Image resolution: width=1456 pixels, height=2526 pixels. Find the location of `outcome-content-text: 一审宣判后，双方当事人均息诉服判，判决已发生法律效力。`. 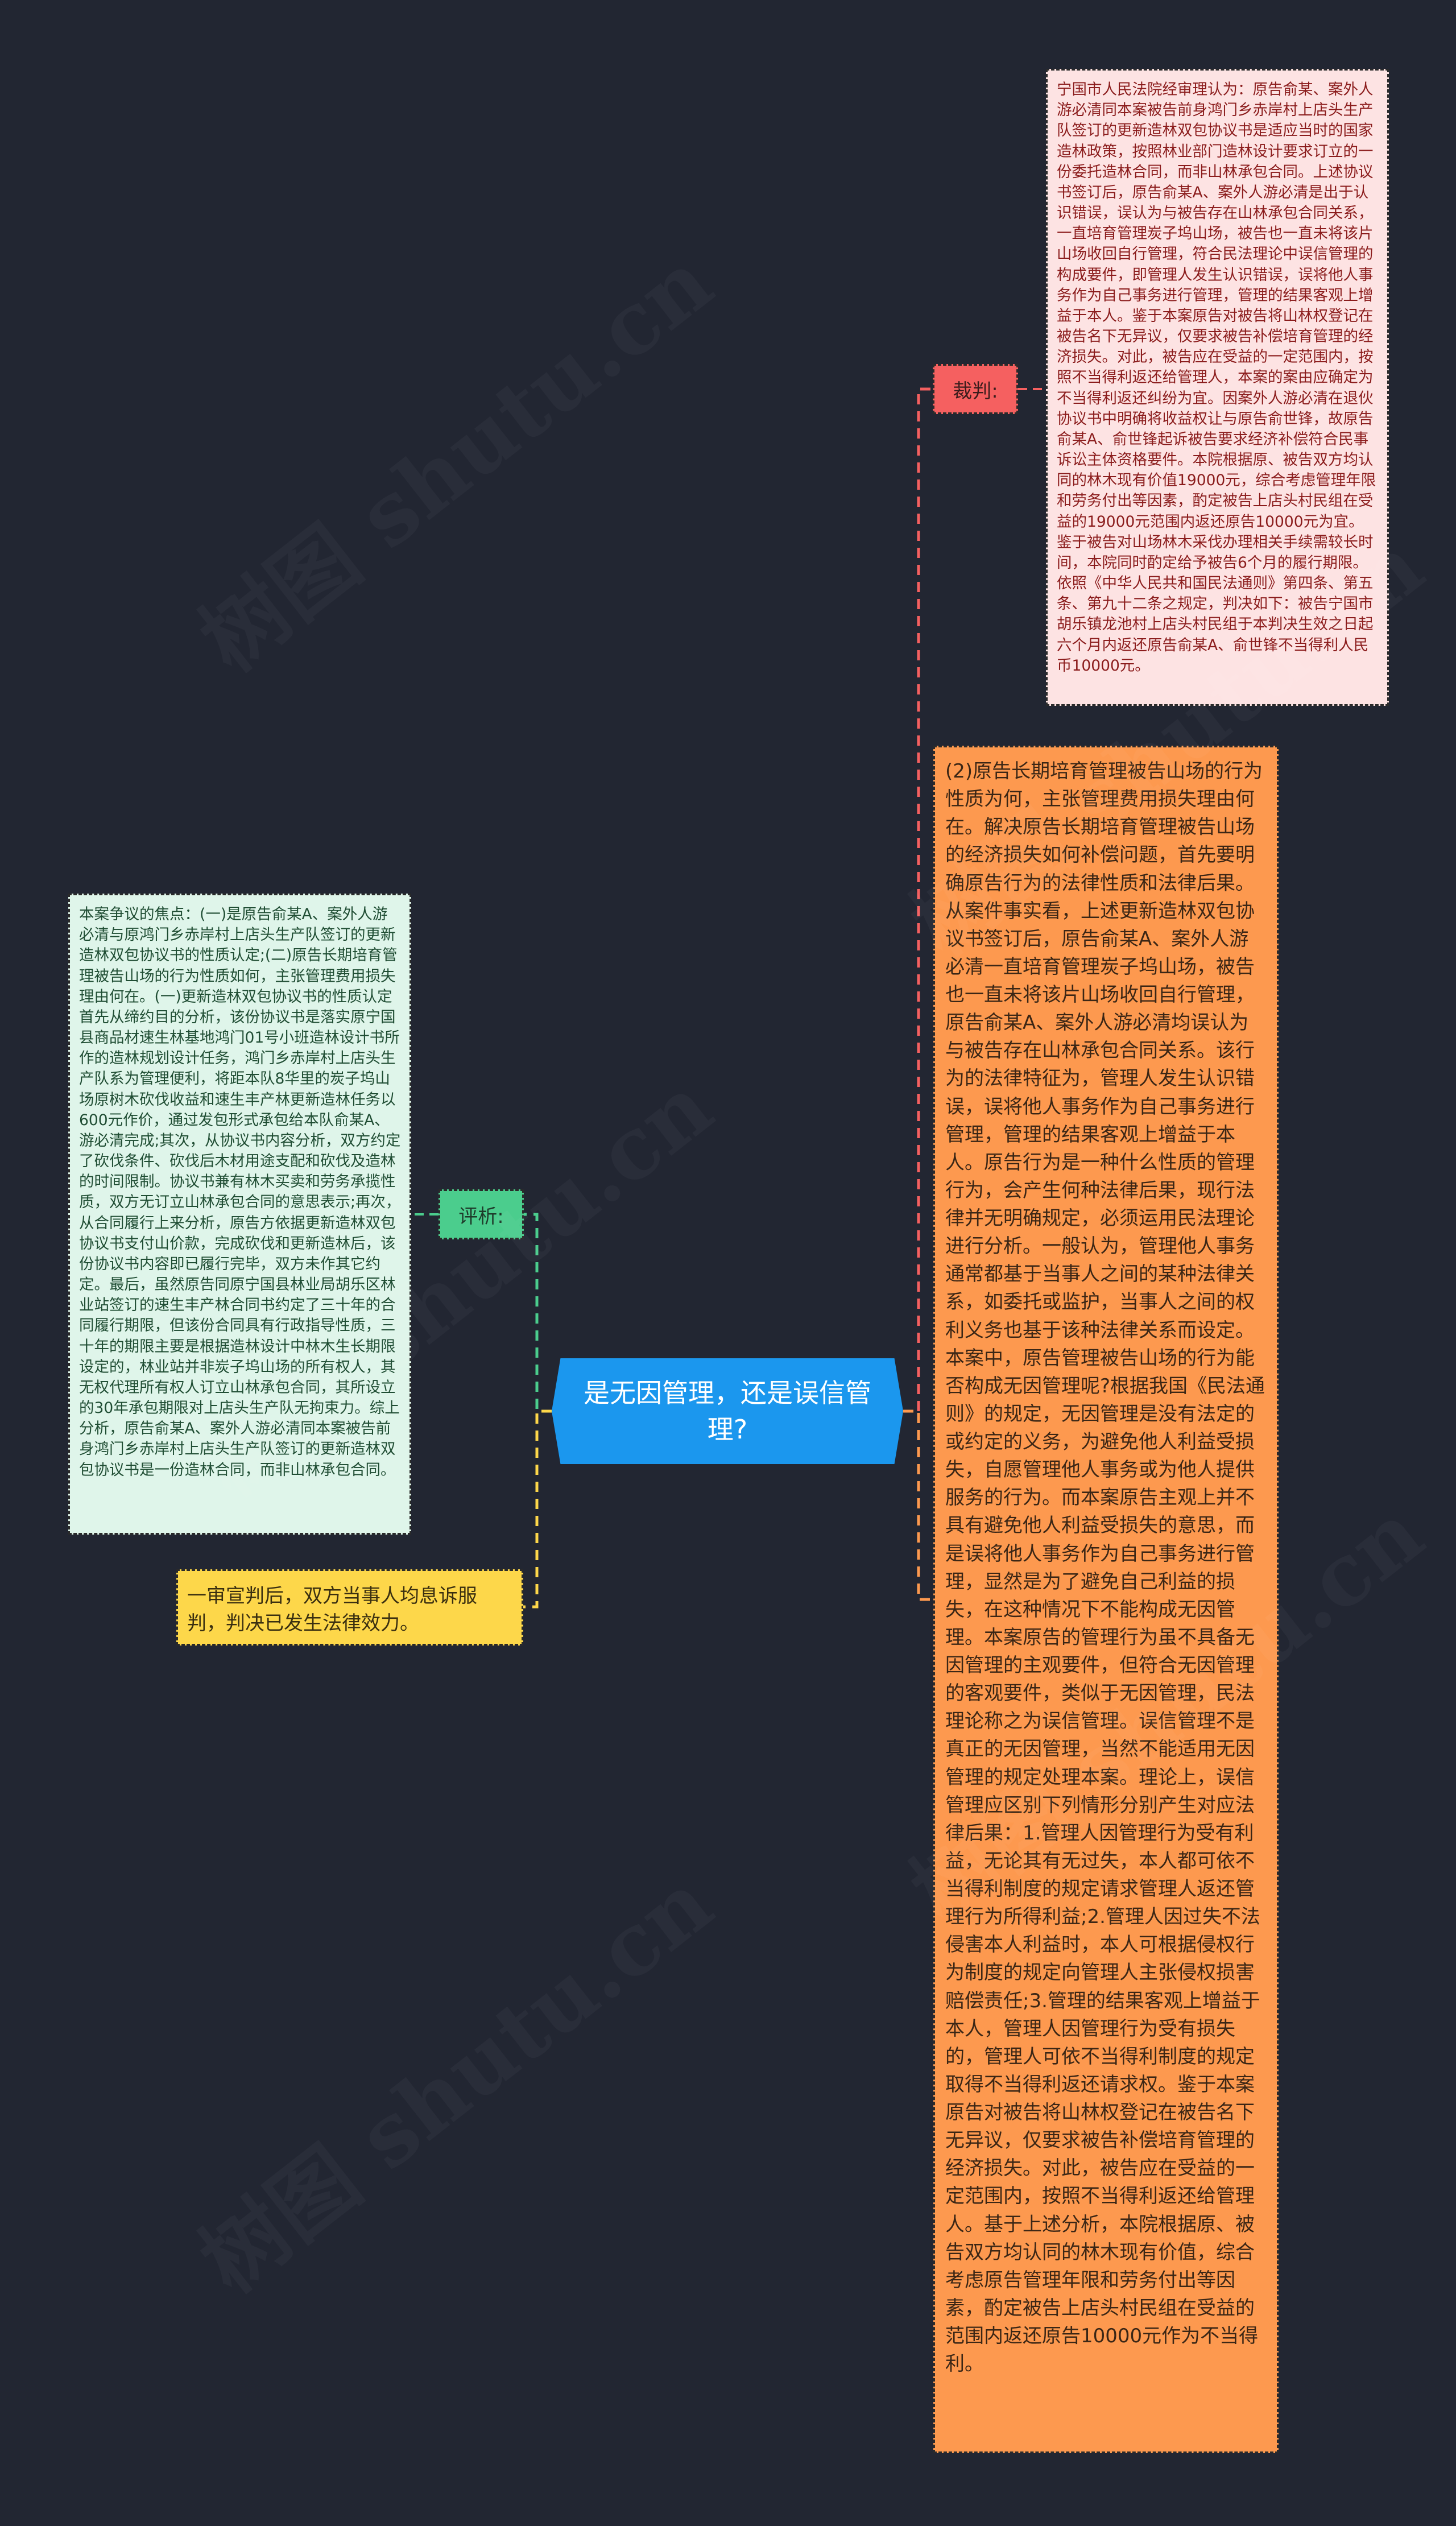

outcome-content-text: 一审宣判后，双方当事人均息诉服判，判决已发生法律效力。 is located at coordinates (332, 1610).